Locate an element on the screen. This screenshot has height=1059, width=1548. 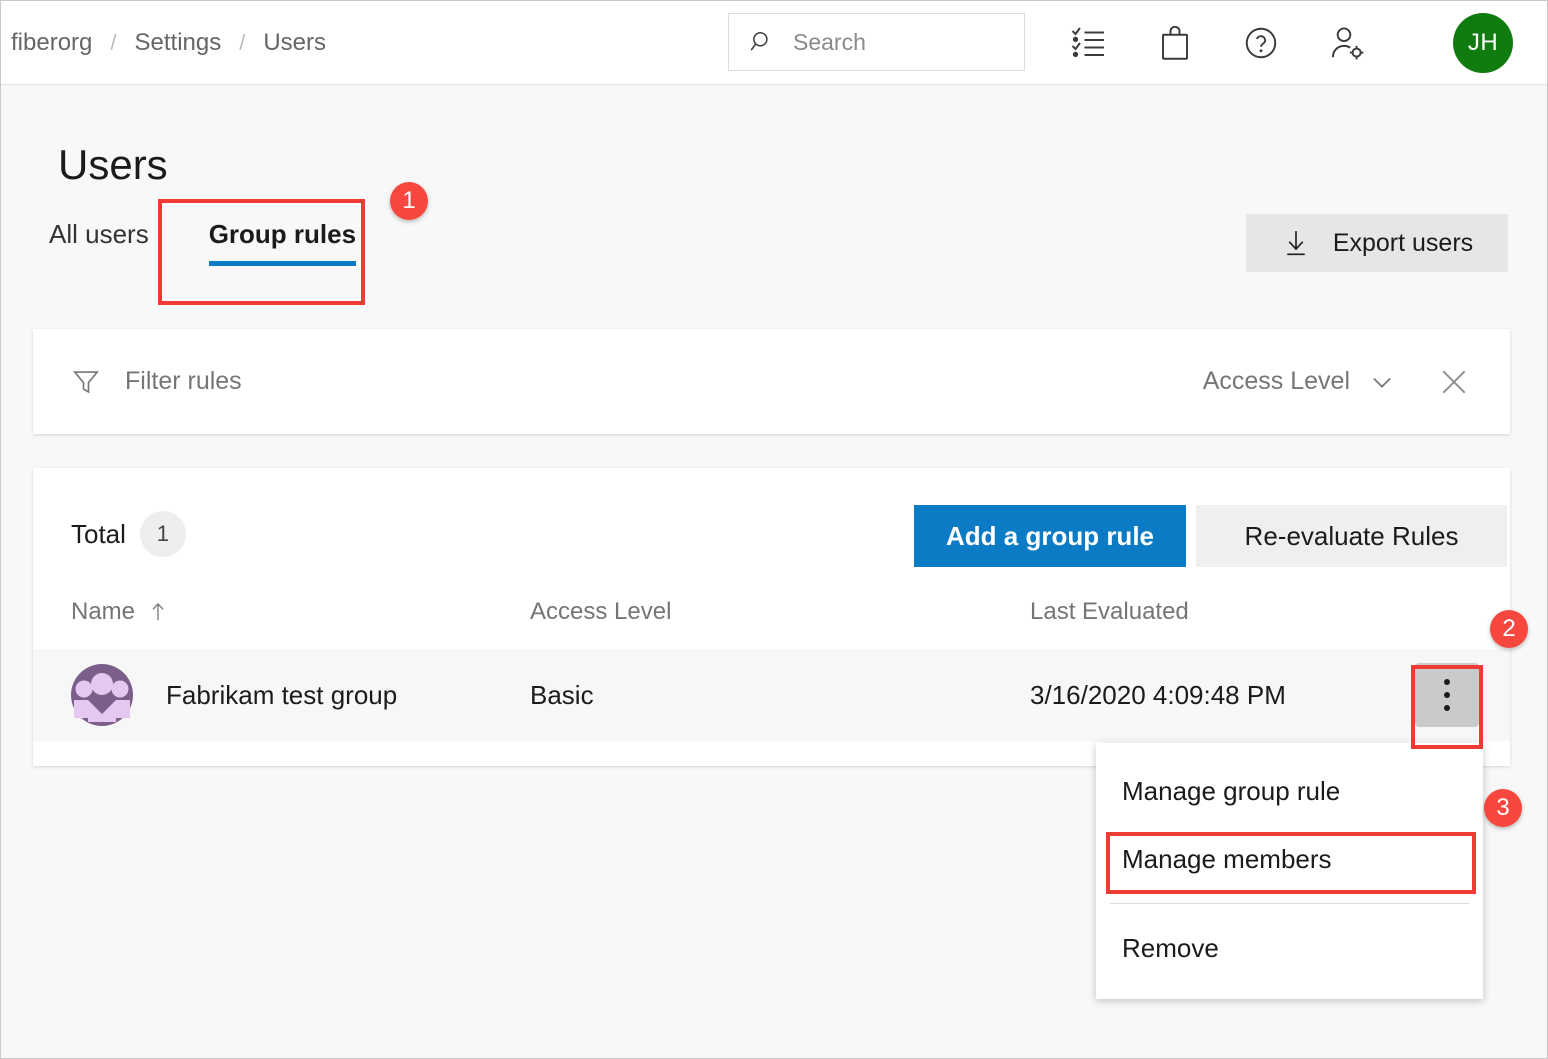
menu-divider is located at coordinates (1289, 903).